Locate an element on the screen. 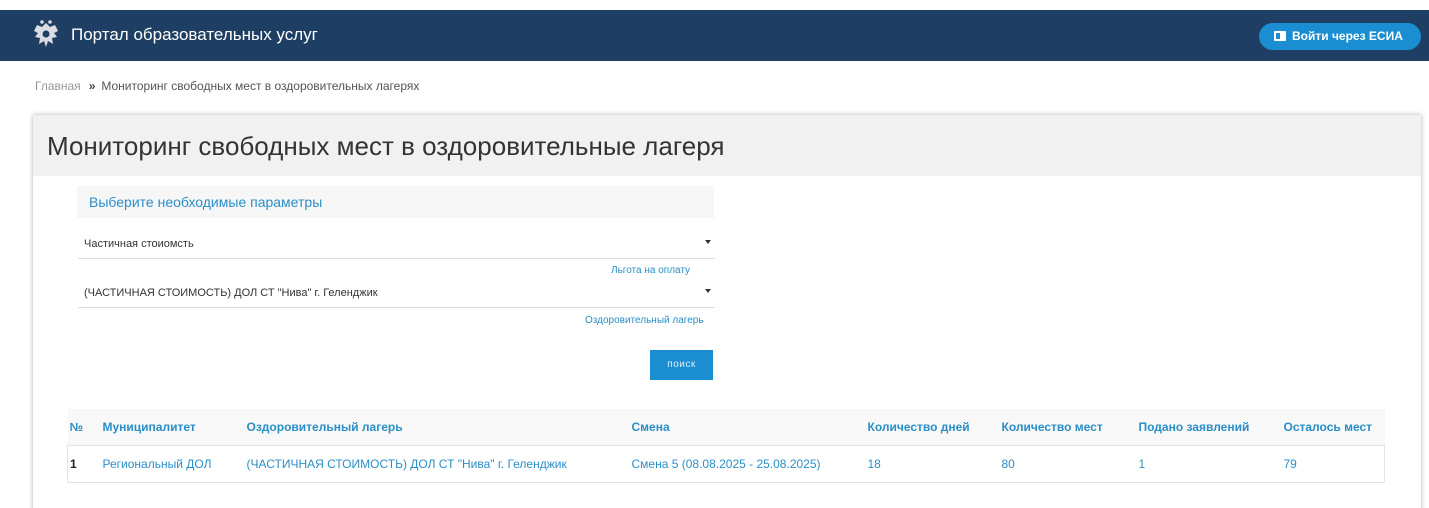  params-title: Выберите необходимые параметры is located at coordinates (206, 202).